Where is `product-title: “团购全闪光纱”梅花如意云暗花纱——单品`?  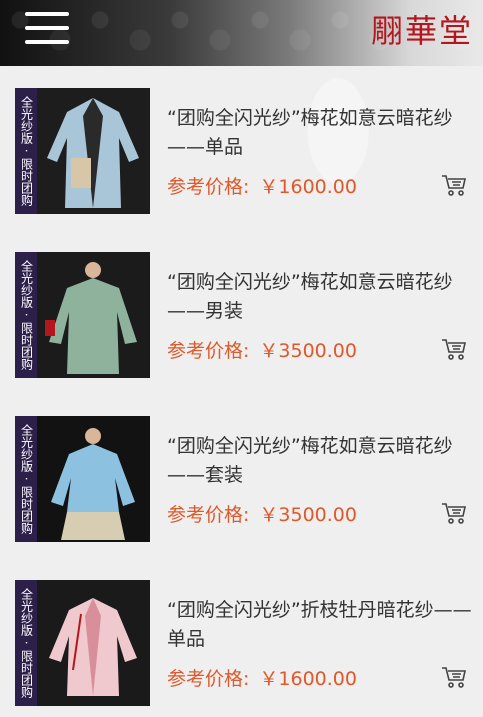
product-title: “团购全闪光纱”梅花如意云暗花纱——单品 is located at coordinates (323, 133).